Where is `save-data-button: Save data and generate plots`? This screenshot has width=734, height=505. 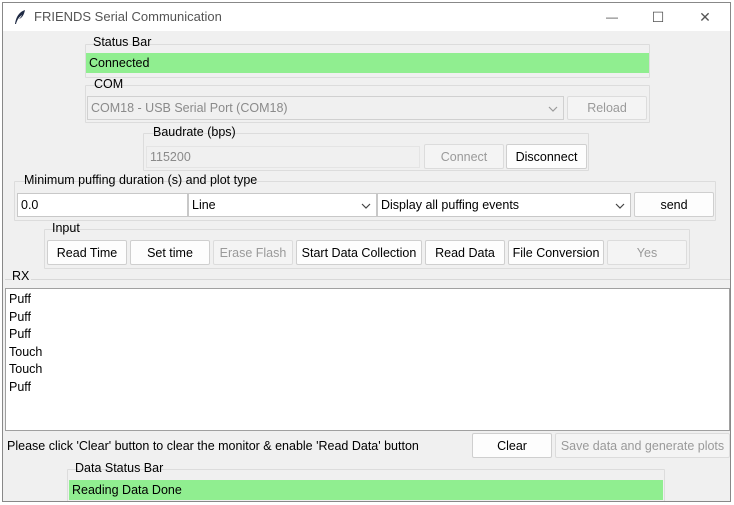 save-data-button: Save data and generate plots is located at coordinates (642, 445).